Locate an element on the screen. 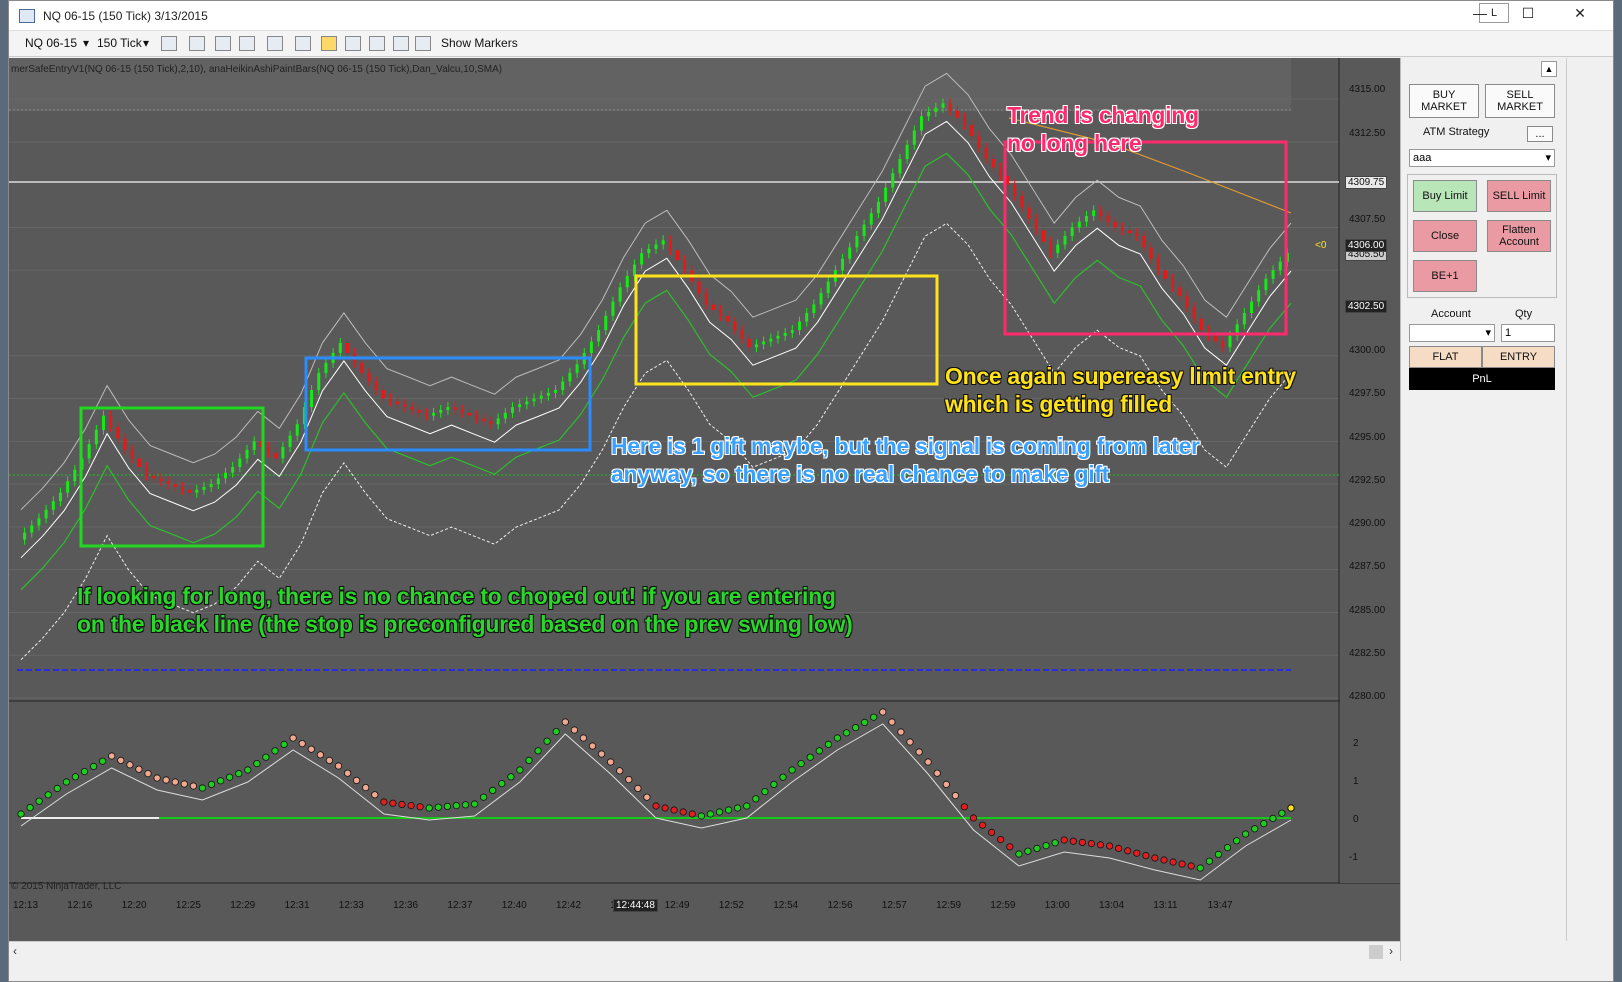 The width and height of the screenshot is (1622, 982). sell-limit-button: SELL Limit is located at coordinates (1519, 196).